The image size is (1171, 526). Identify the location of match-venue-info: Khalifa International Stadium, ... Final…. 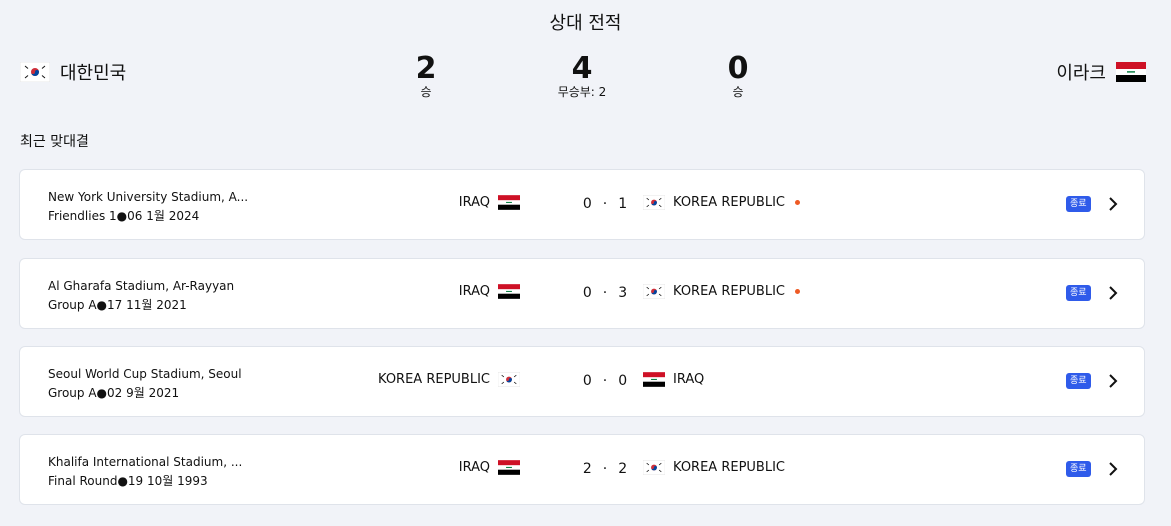
(158, 472).